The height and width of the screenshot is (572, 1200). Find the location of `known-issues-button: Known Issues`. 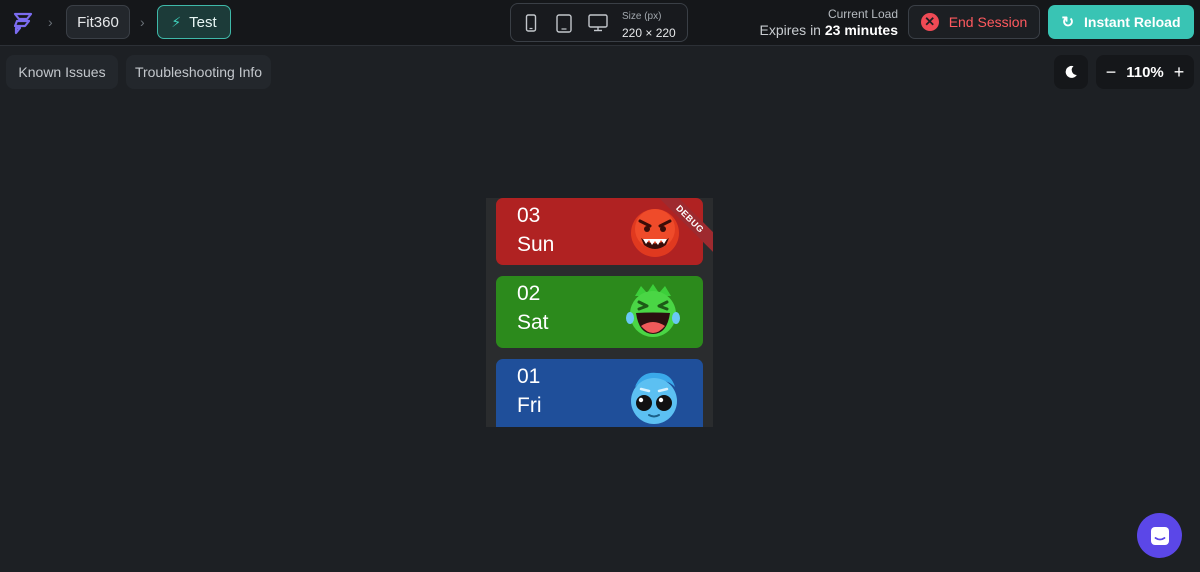

known-issues-button: Known Issues is located at coordinates (62, 72).